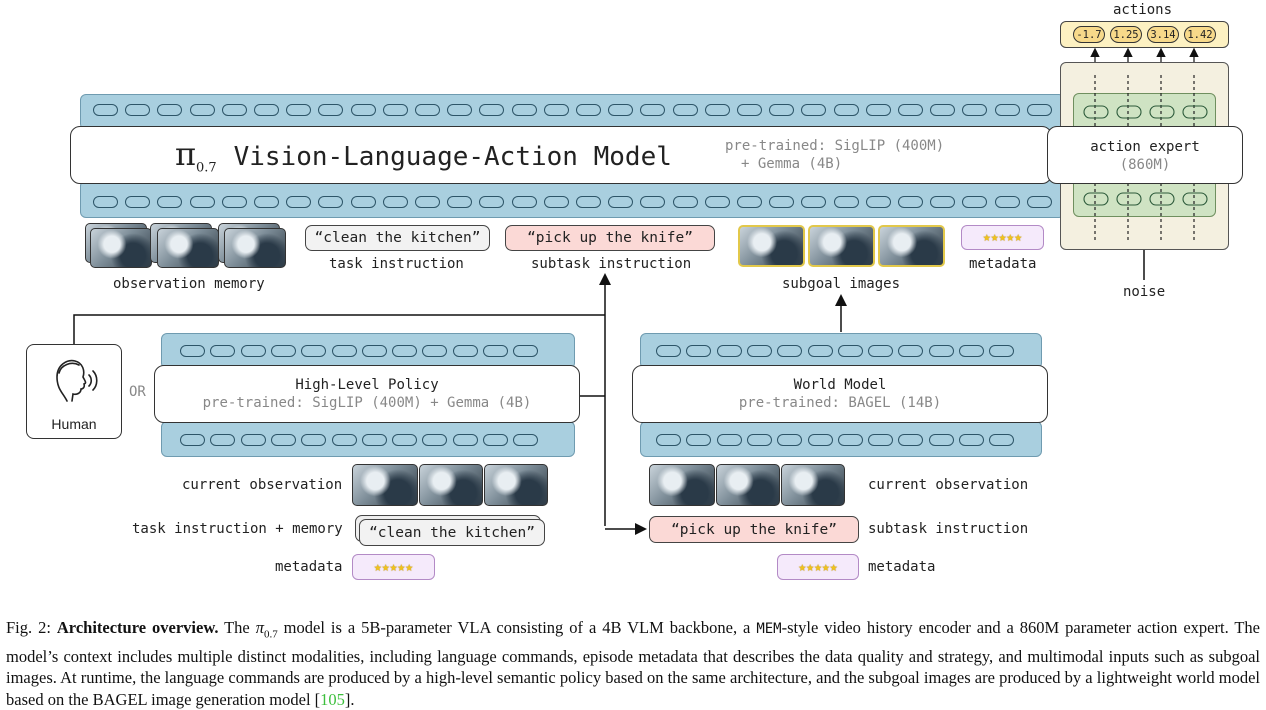  What do you see at coordinates (452, 532) in the screenshot?
I see `policy-task-pill: “clean the kitchen”` at bounding box center [452, 532].